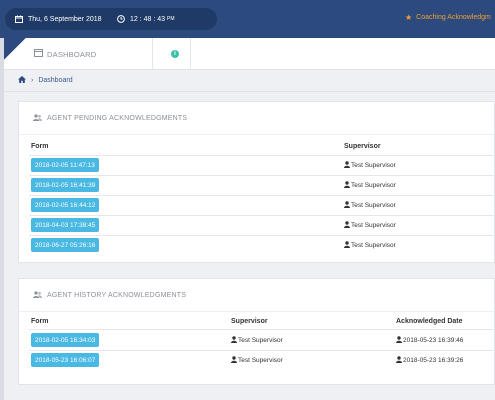 This screenshot has height=400, width=495. I want to click on form-link: 2018-06-27 05:26:16, so click(65, 245).